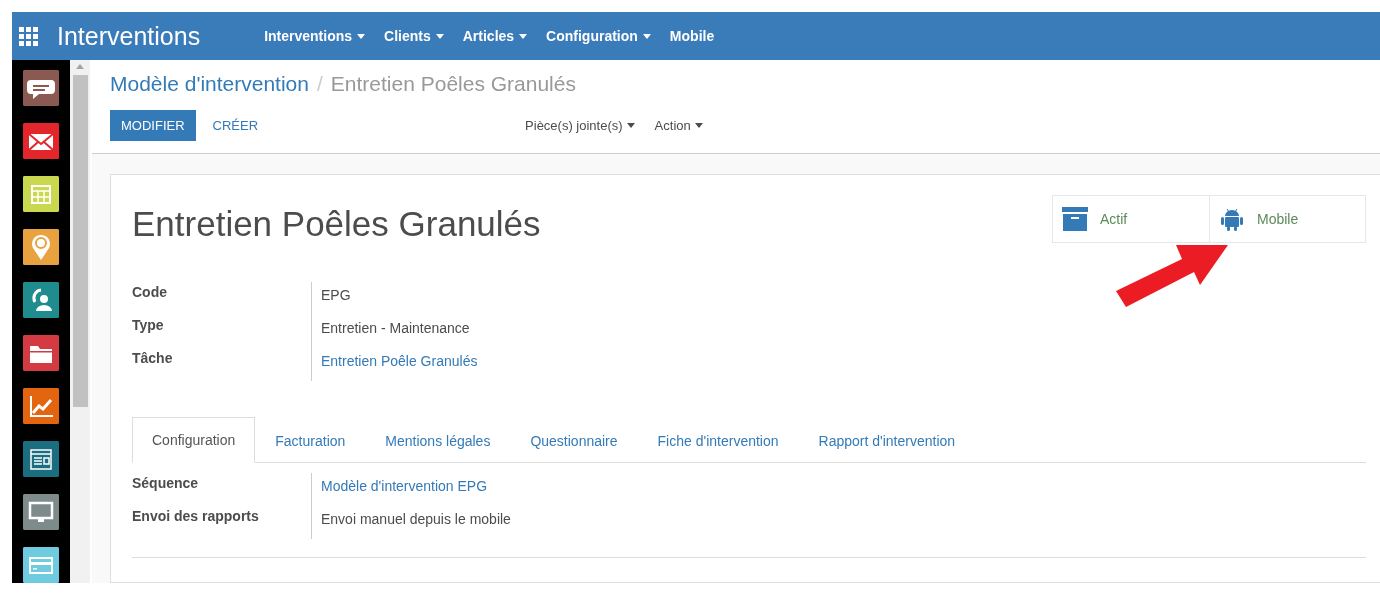  I want to click on dropdown-button: Pièce(s) jointe(s), so click(580, 125).